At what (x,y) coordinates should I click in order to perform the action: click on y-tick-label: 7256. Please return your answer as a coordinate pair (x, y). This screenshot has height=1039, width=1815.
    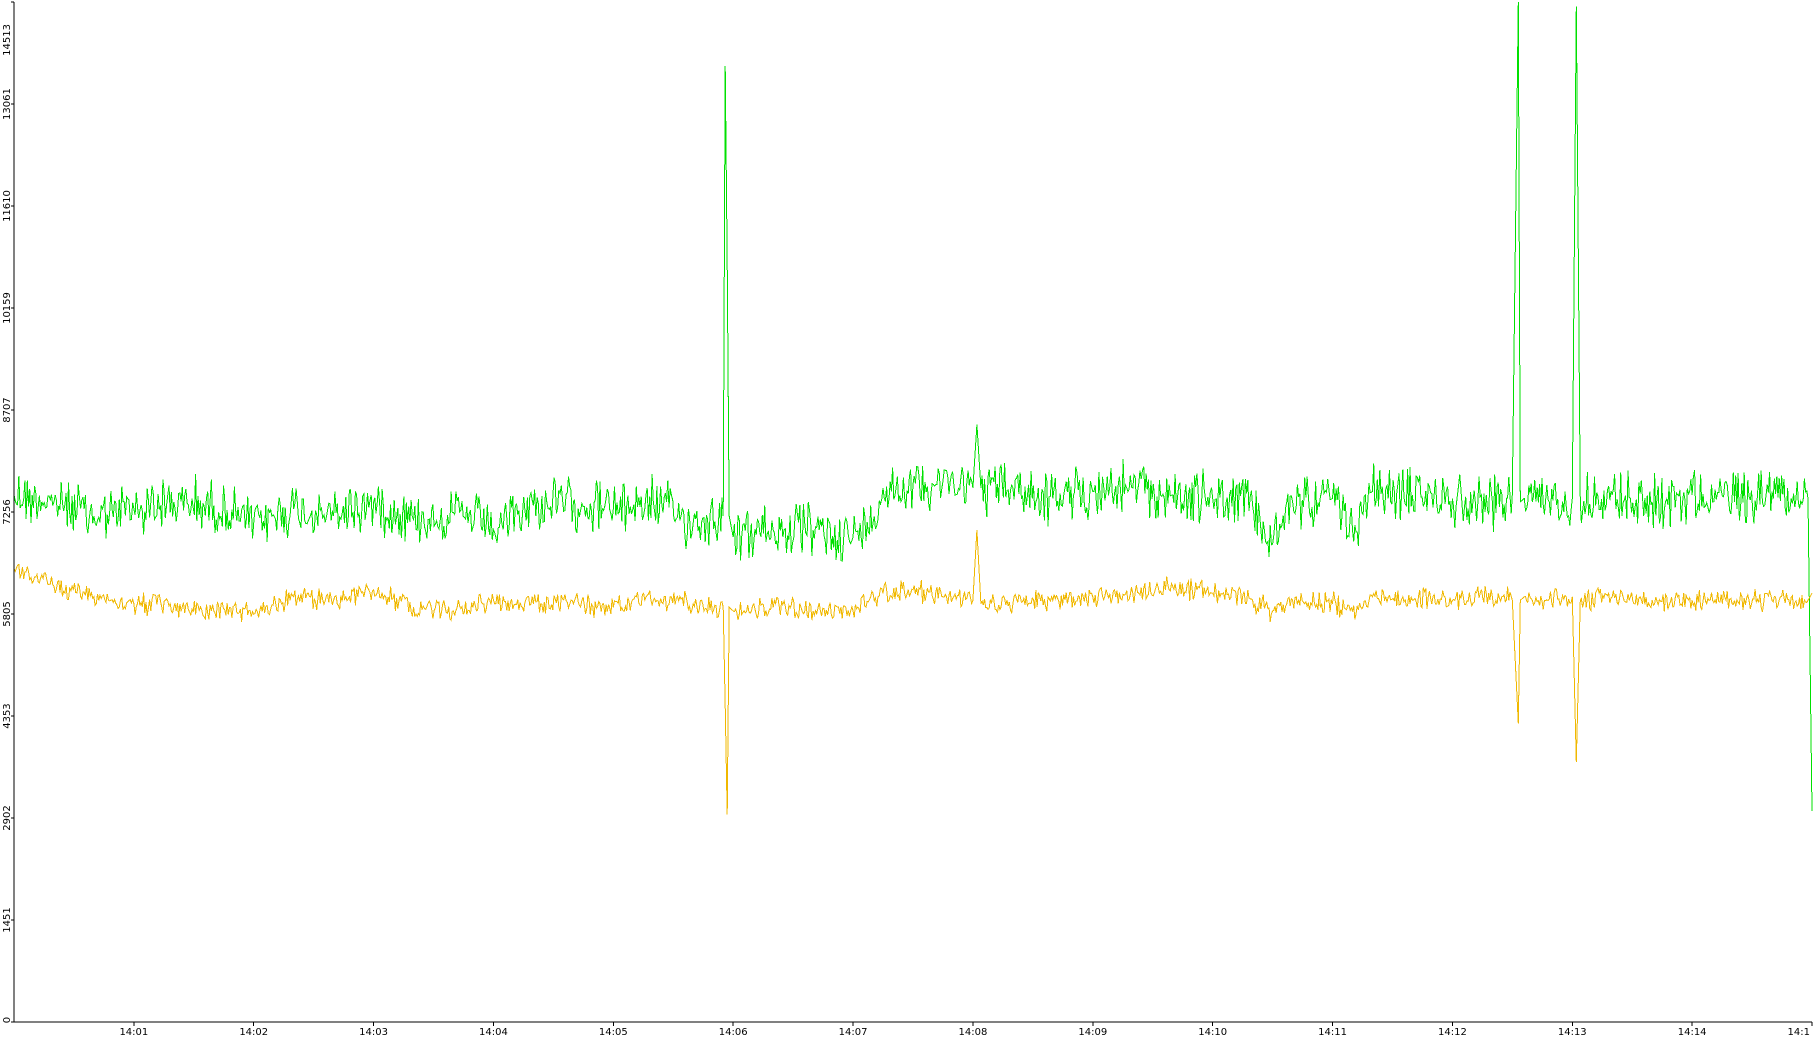
    Looking at the image, I should click on (7, 511).